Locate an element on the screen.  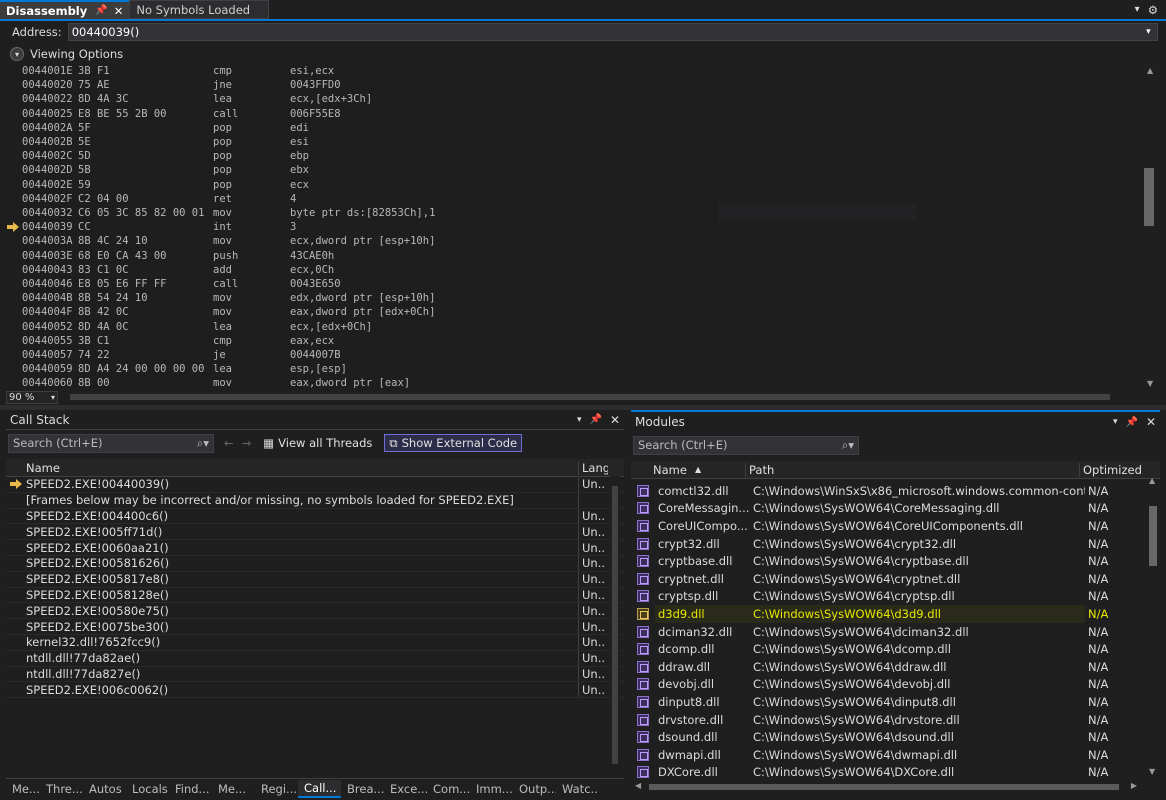
call-stack-scroll-thumb is located at coordinates (615, 625).